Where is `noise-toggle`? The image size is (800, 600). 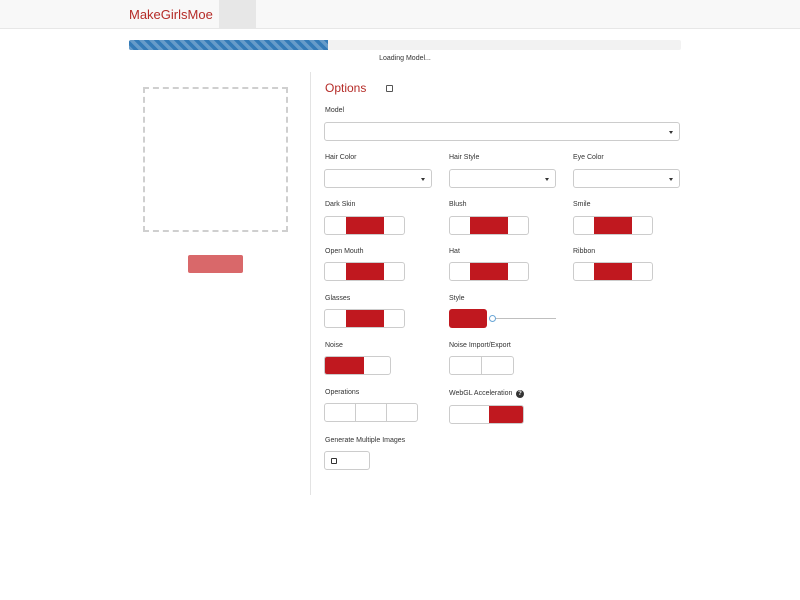 noise-toggle is located at coordinates (357, 365).